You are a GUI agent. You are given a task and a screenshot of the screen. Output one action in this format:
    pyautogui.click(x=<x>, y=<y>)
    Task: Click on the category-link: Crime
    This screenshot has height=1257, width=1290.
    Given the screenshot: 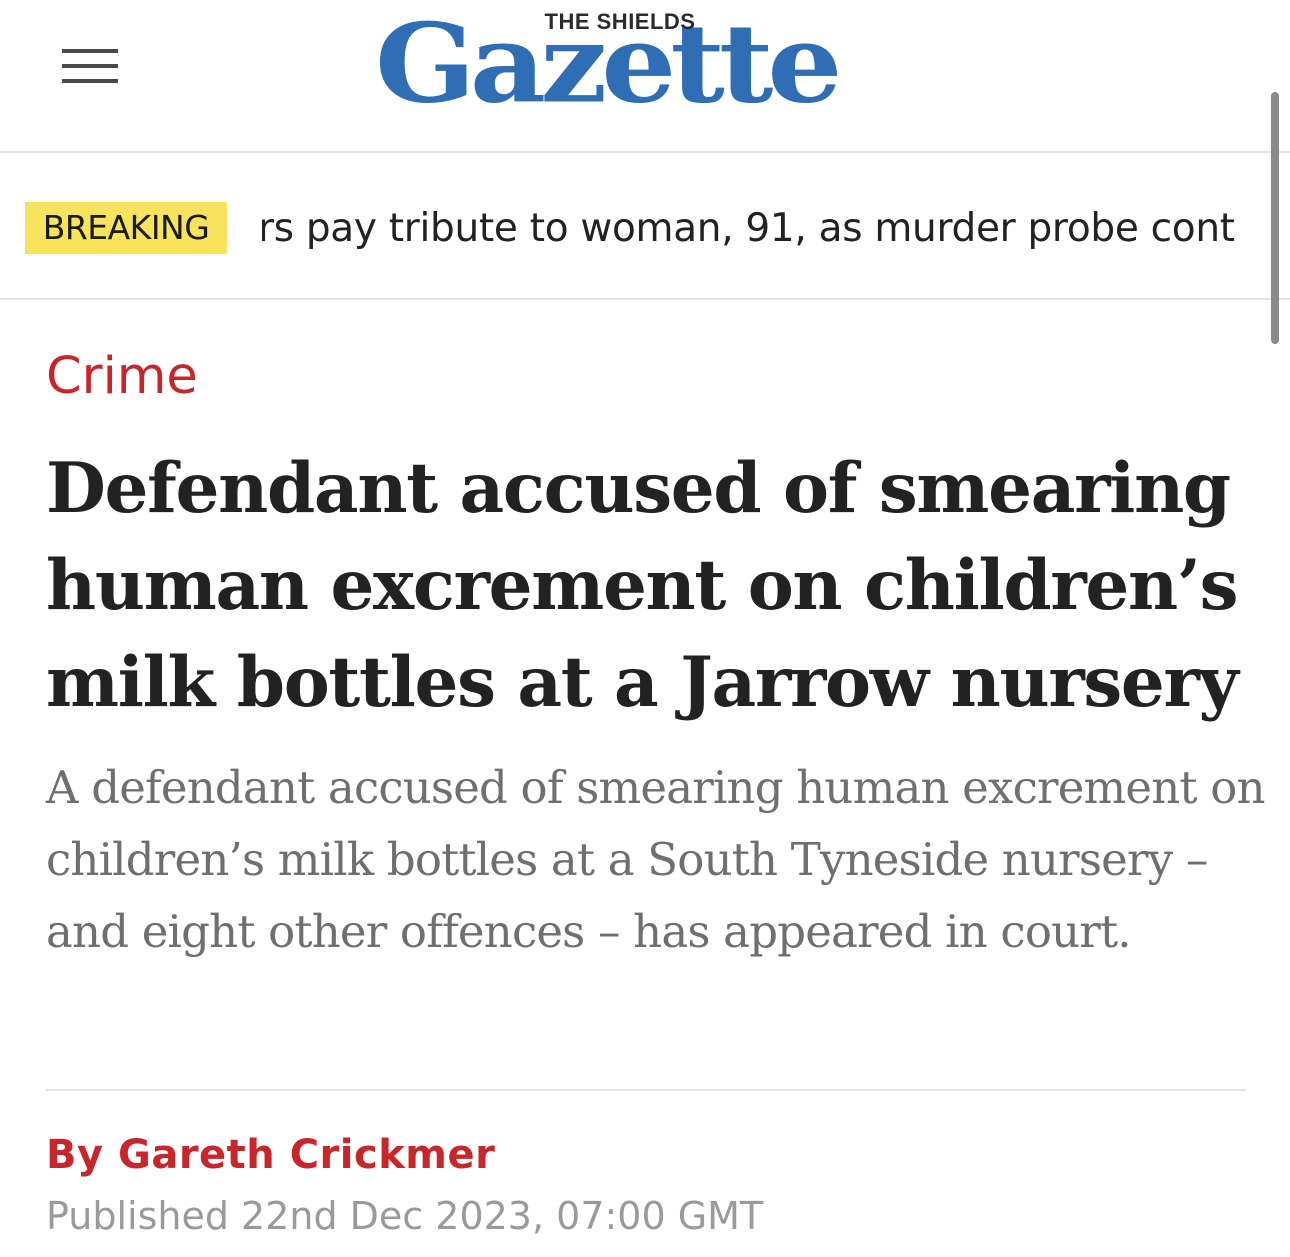 What is the action you would take?
    pyautogui.click(x=122, y=377)
    